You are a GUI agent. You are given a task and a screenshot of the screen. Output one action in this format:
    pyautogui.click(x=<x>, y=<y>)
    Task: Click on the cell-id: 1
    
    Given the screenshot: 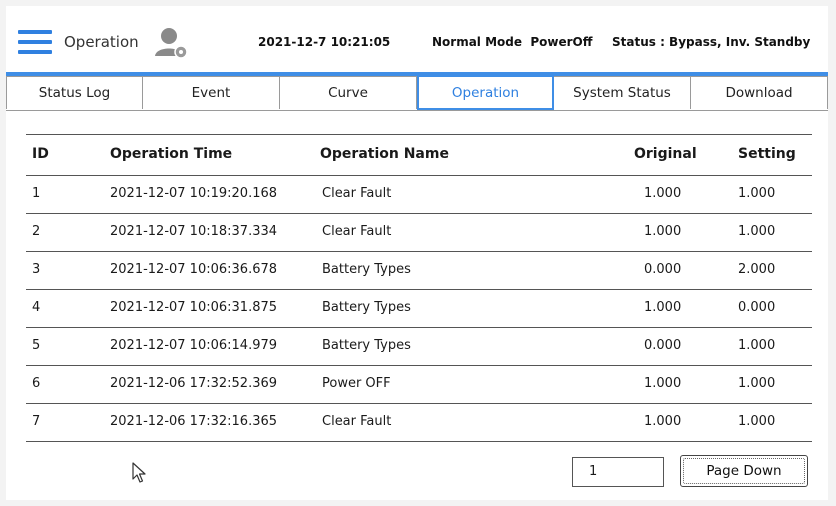 What is the action you would take?
    pyautogui.click(x=36, y=193)
    